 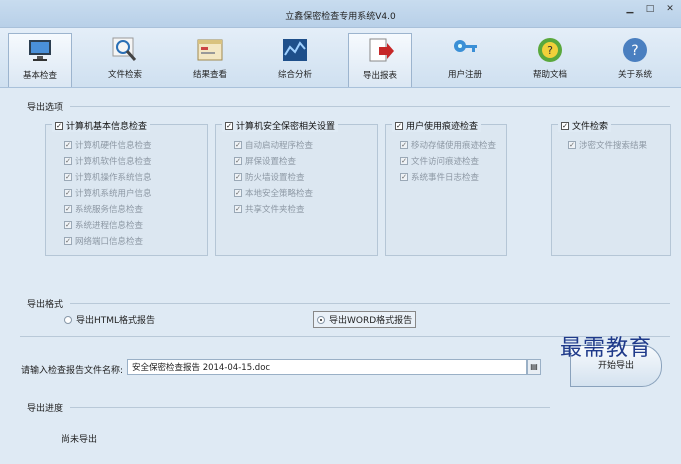 What do you see at coordinates (380, 60) in the screenshot?
I see `tool-export-report: 导出报表` at bounding box center [380, 60].